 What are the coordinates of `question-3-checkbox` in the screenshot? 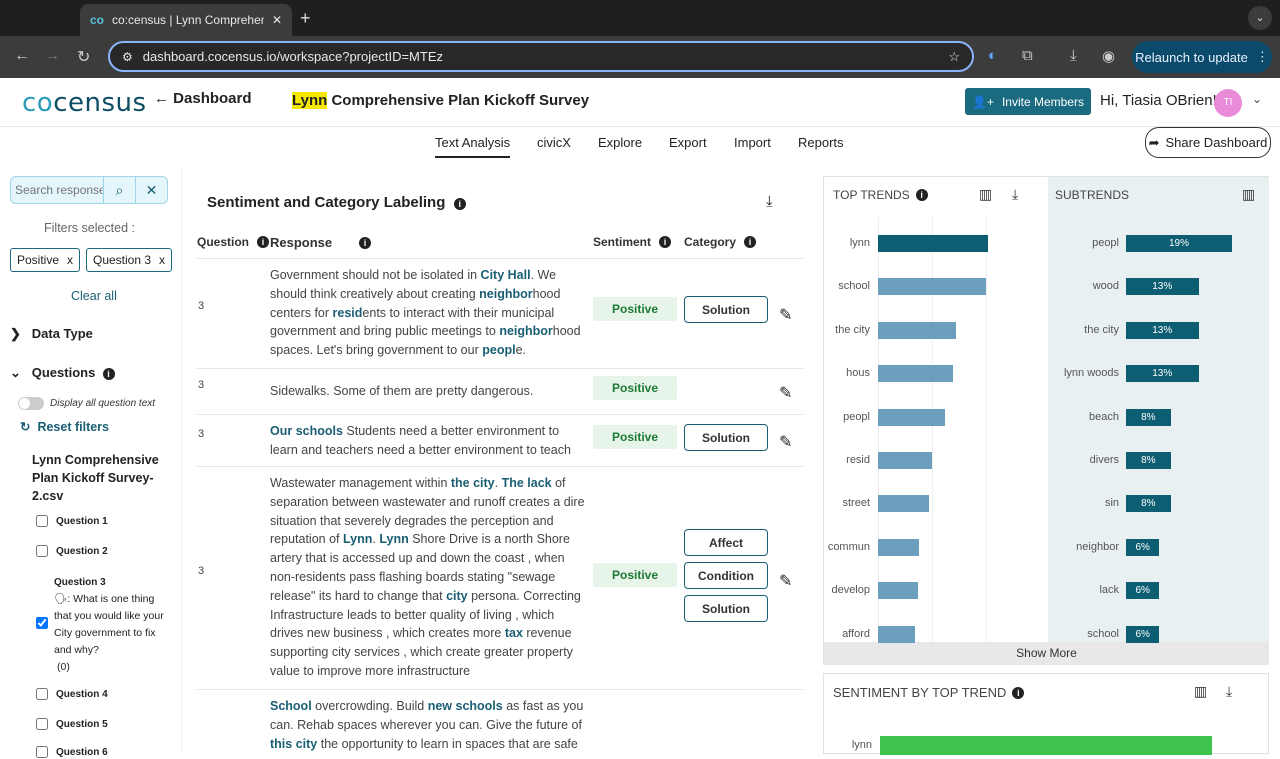 It's located at (42, 623).